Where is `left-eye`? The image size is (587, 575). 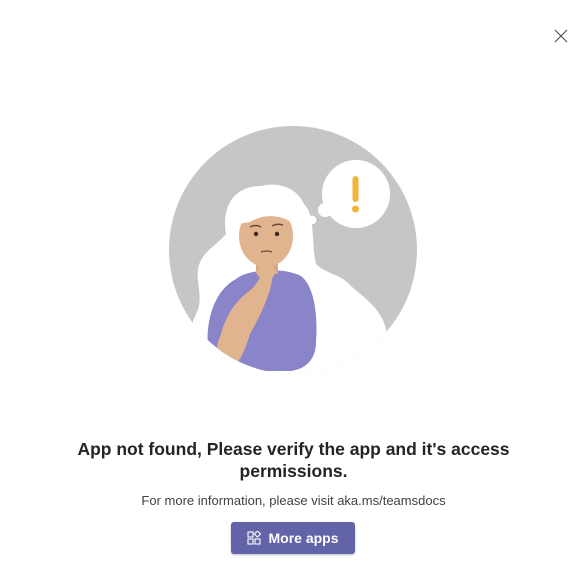 left-eye is located at coordinates (256, 234).